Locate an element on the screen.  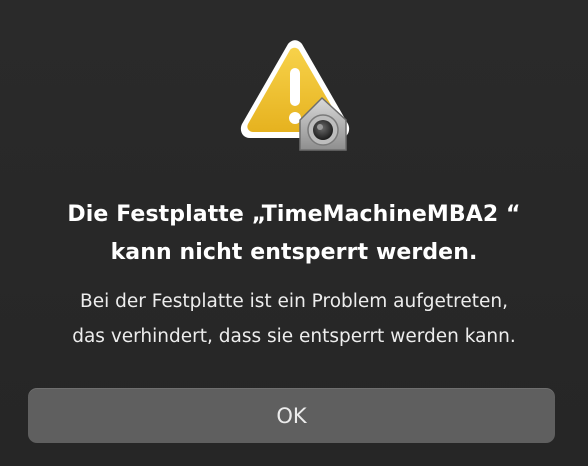
ok-button: OK is located at coordinates (291, 415).